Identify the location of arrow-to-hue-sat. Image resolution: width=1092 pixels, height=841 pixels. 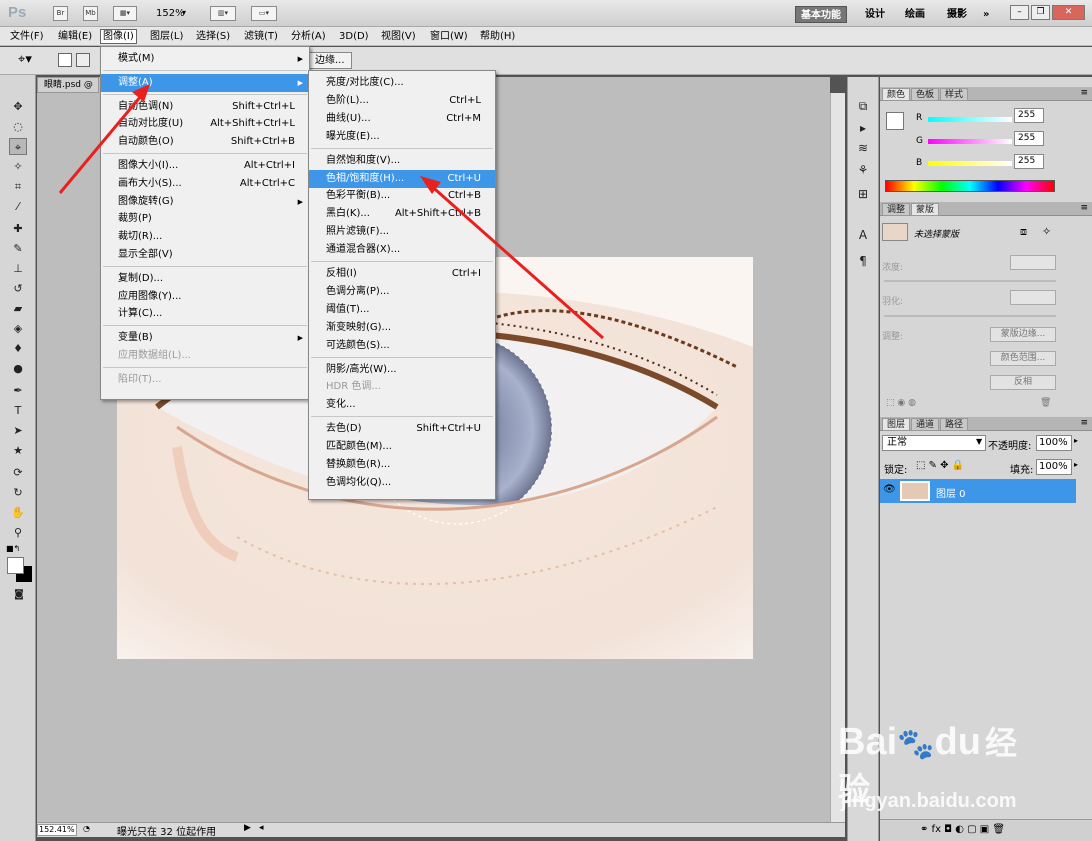
(515, 260).